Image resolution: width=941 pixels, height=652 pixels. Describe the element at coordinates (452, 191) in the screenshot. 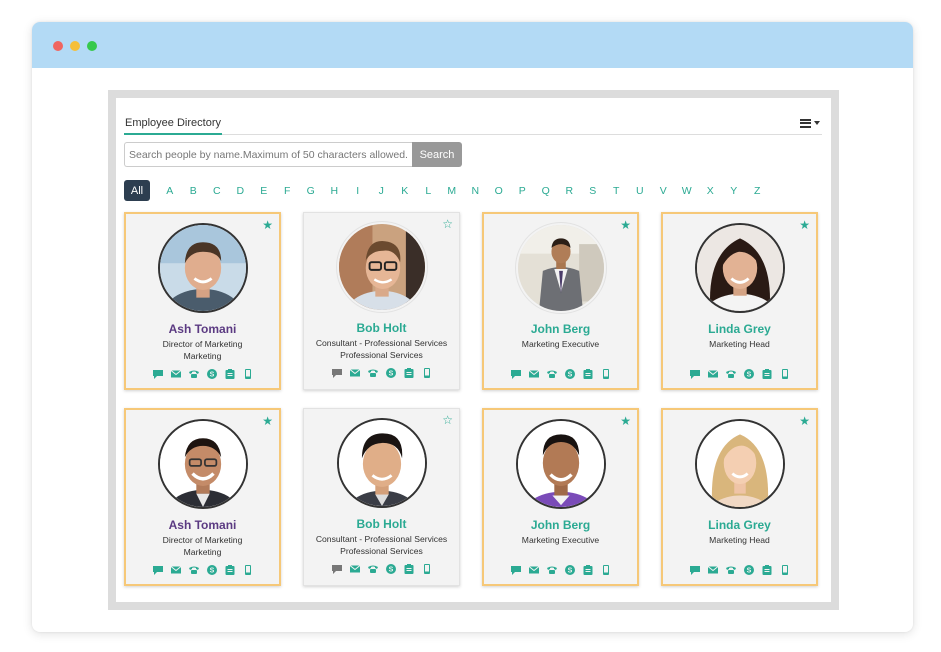

I see `filter-letter-m: M` at that location.